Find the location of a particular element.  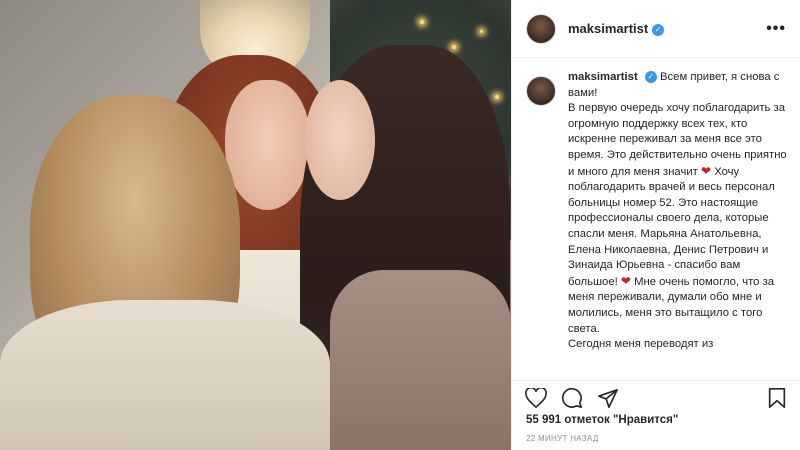

action-bar is located at coordinates (656, 397).